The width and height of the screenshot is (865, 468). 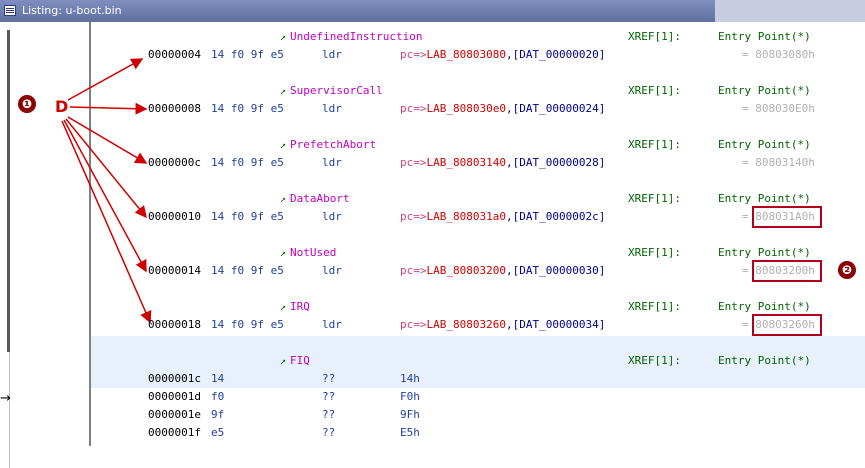 I want to click on instruction-address: 00000010, so click(x=174, y=217).